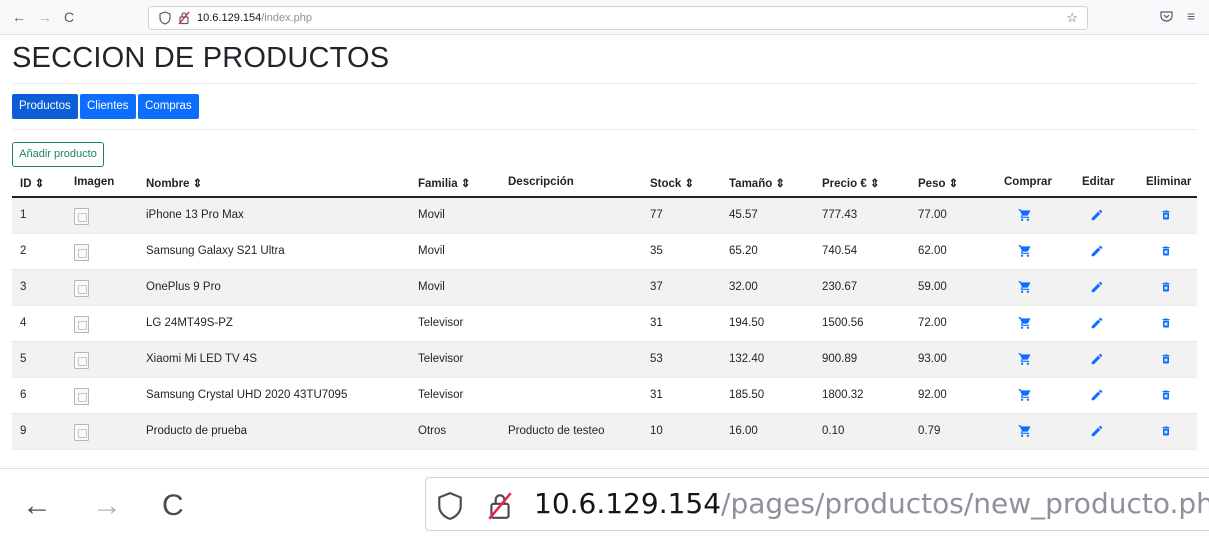  I want to click on hamburger-menu-icon: ≡, so click(1191, 16).